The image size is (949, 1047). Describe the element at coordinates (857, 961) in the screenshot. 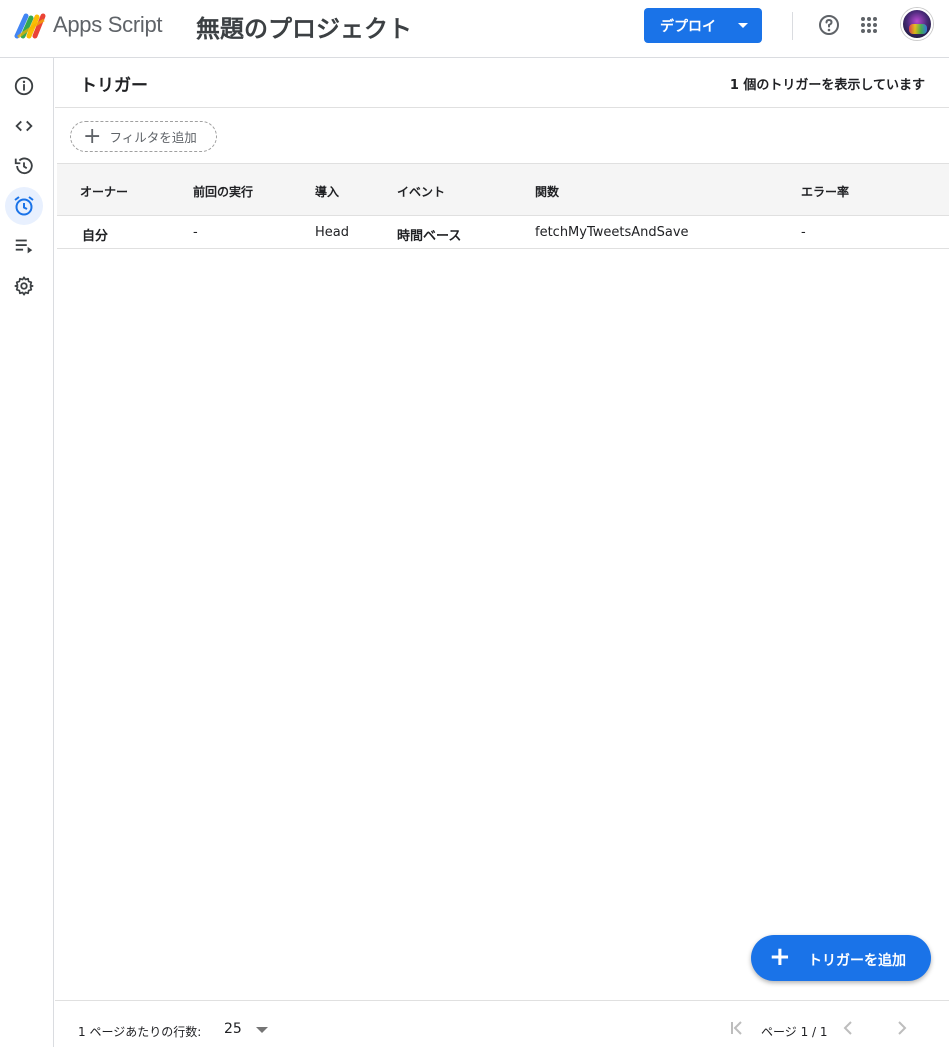

I see `add-trigger-label: トリガーを追加` at that location.